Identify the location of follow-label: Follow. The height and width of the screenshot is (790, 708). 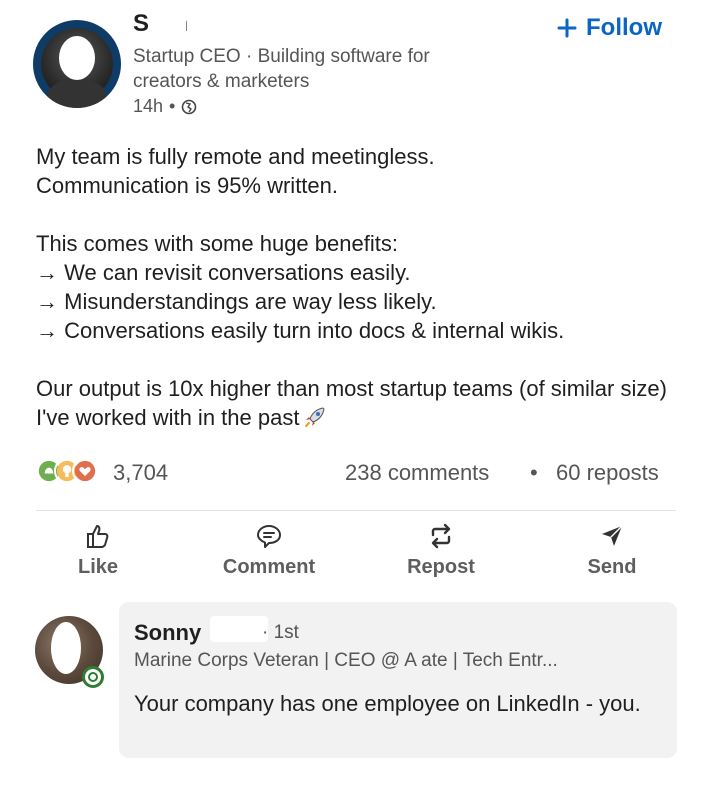
(624, 27).